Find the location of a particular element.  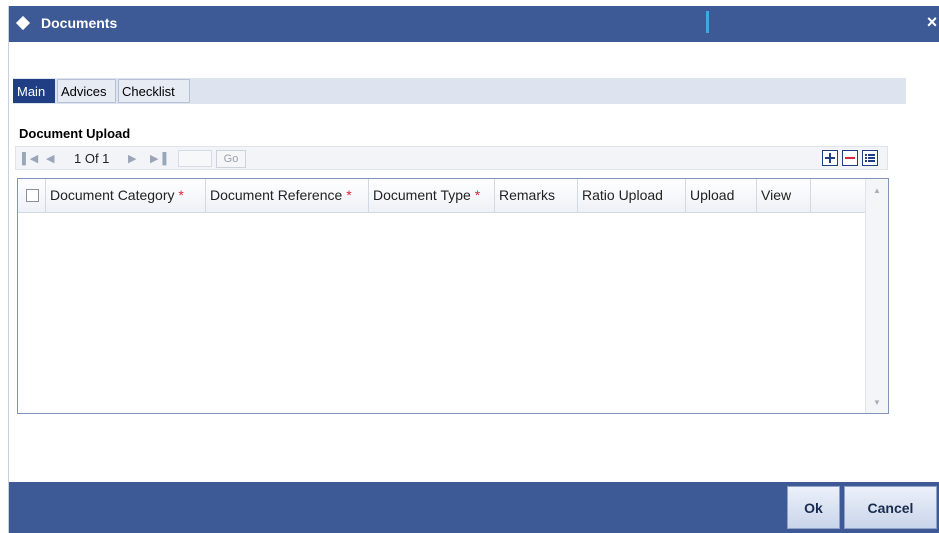

pagination-toolbar: ▌◀ ◀ 1 Of 1 ▶ ▶▐ Go is located at coordinates (451, 158).